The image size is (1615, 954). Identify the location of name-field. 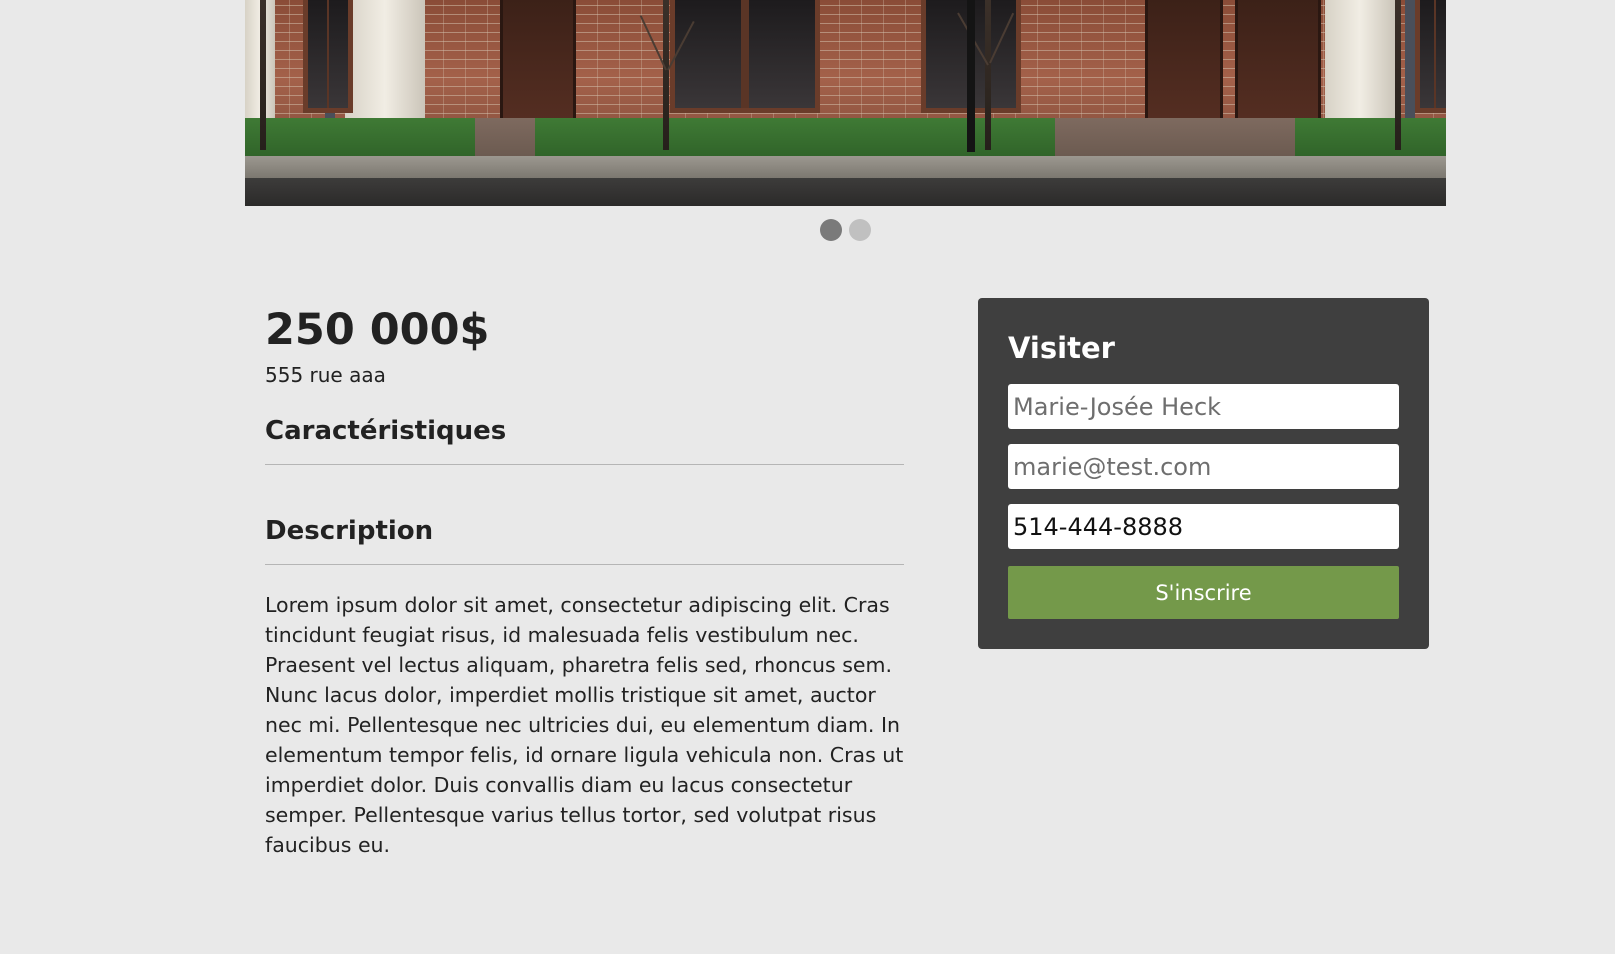
(1203, 406).